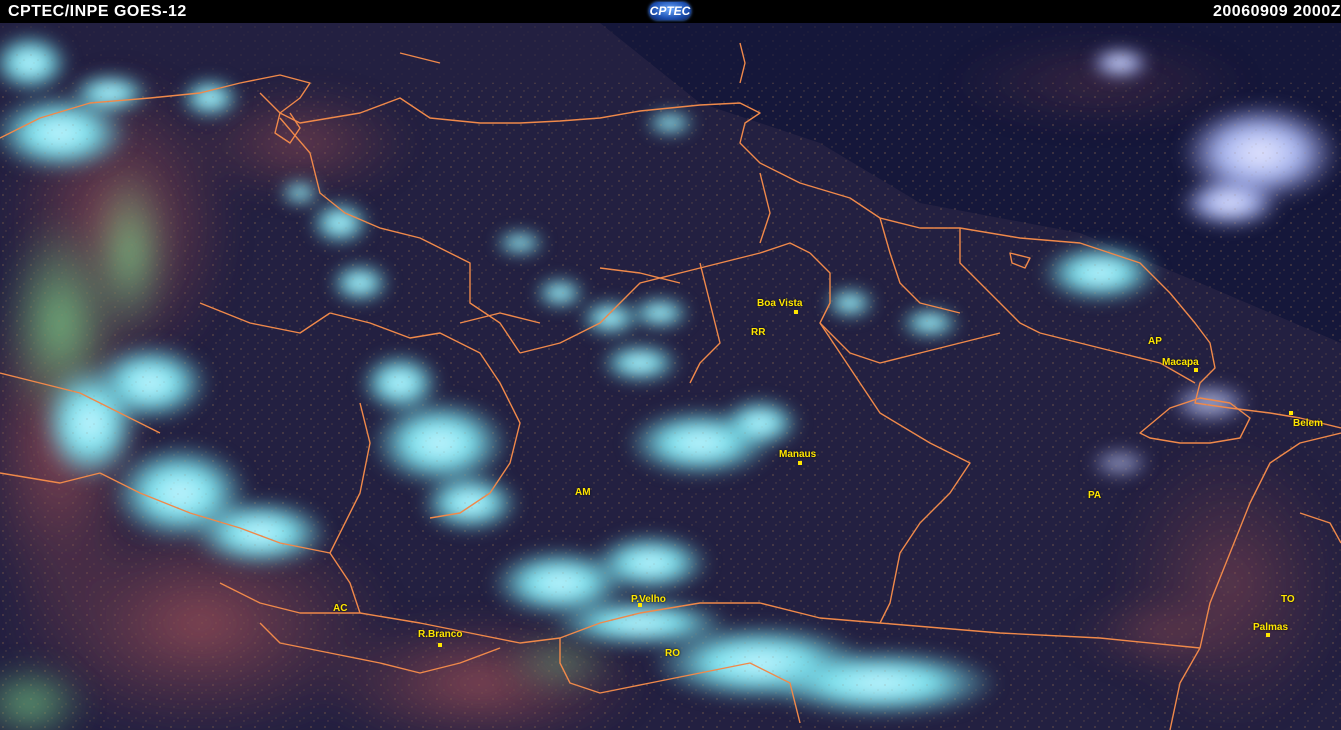  I want to click on city-marker-macapa, so click(1196, 370).